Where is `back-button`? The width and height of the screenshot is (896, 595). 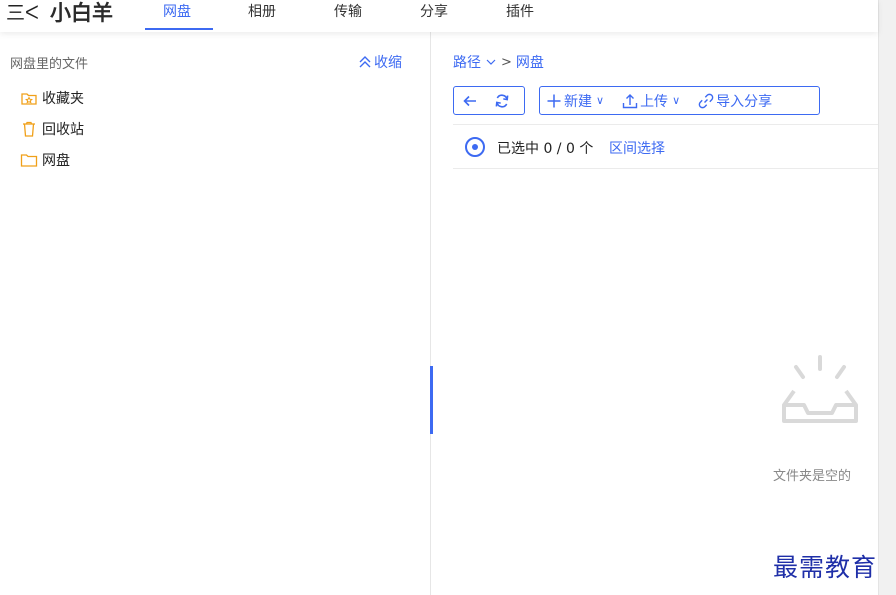
back-button is located at coordinates (470, 100).